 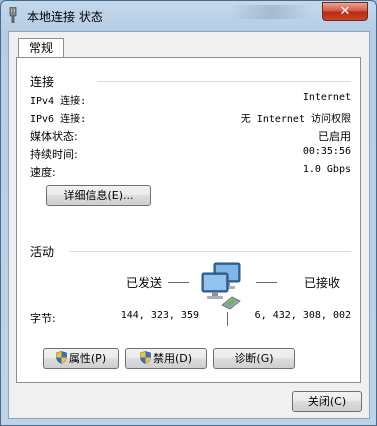 What do you see at coordinates (322, 283) in the screenshot?
I see `received-label: 已接收` at bounding box center [322, 283].